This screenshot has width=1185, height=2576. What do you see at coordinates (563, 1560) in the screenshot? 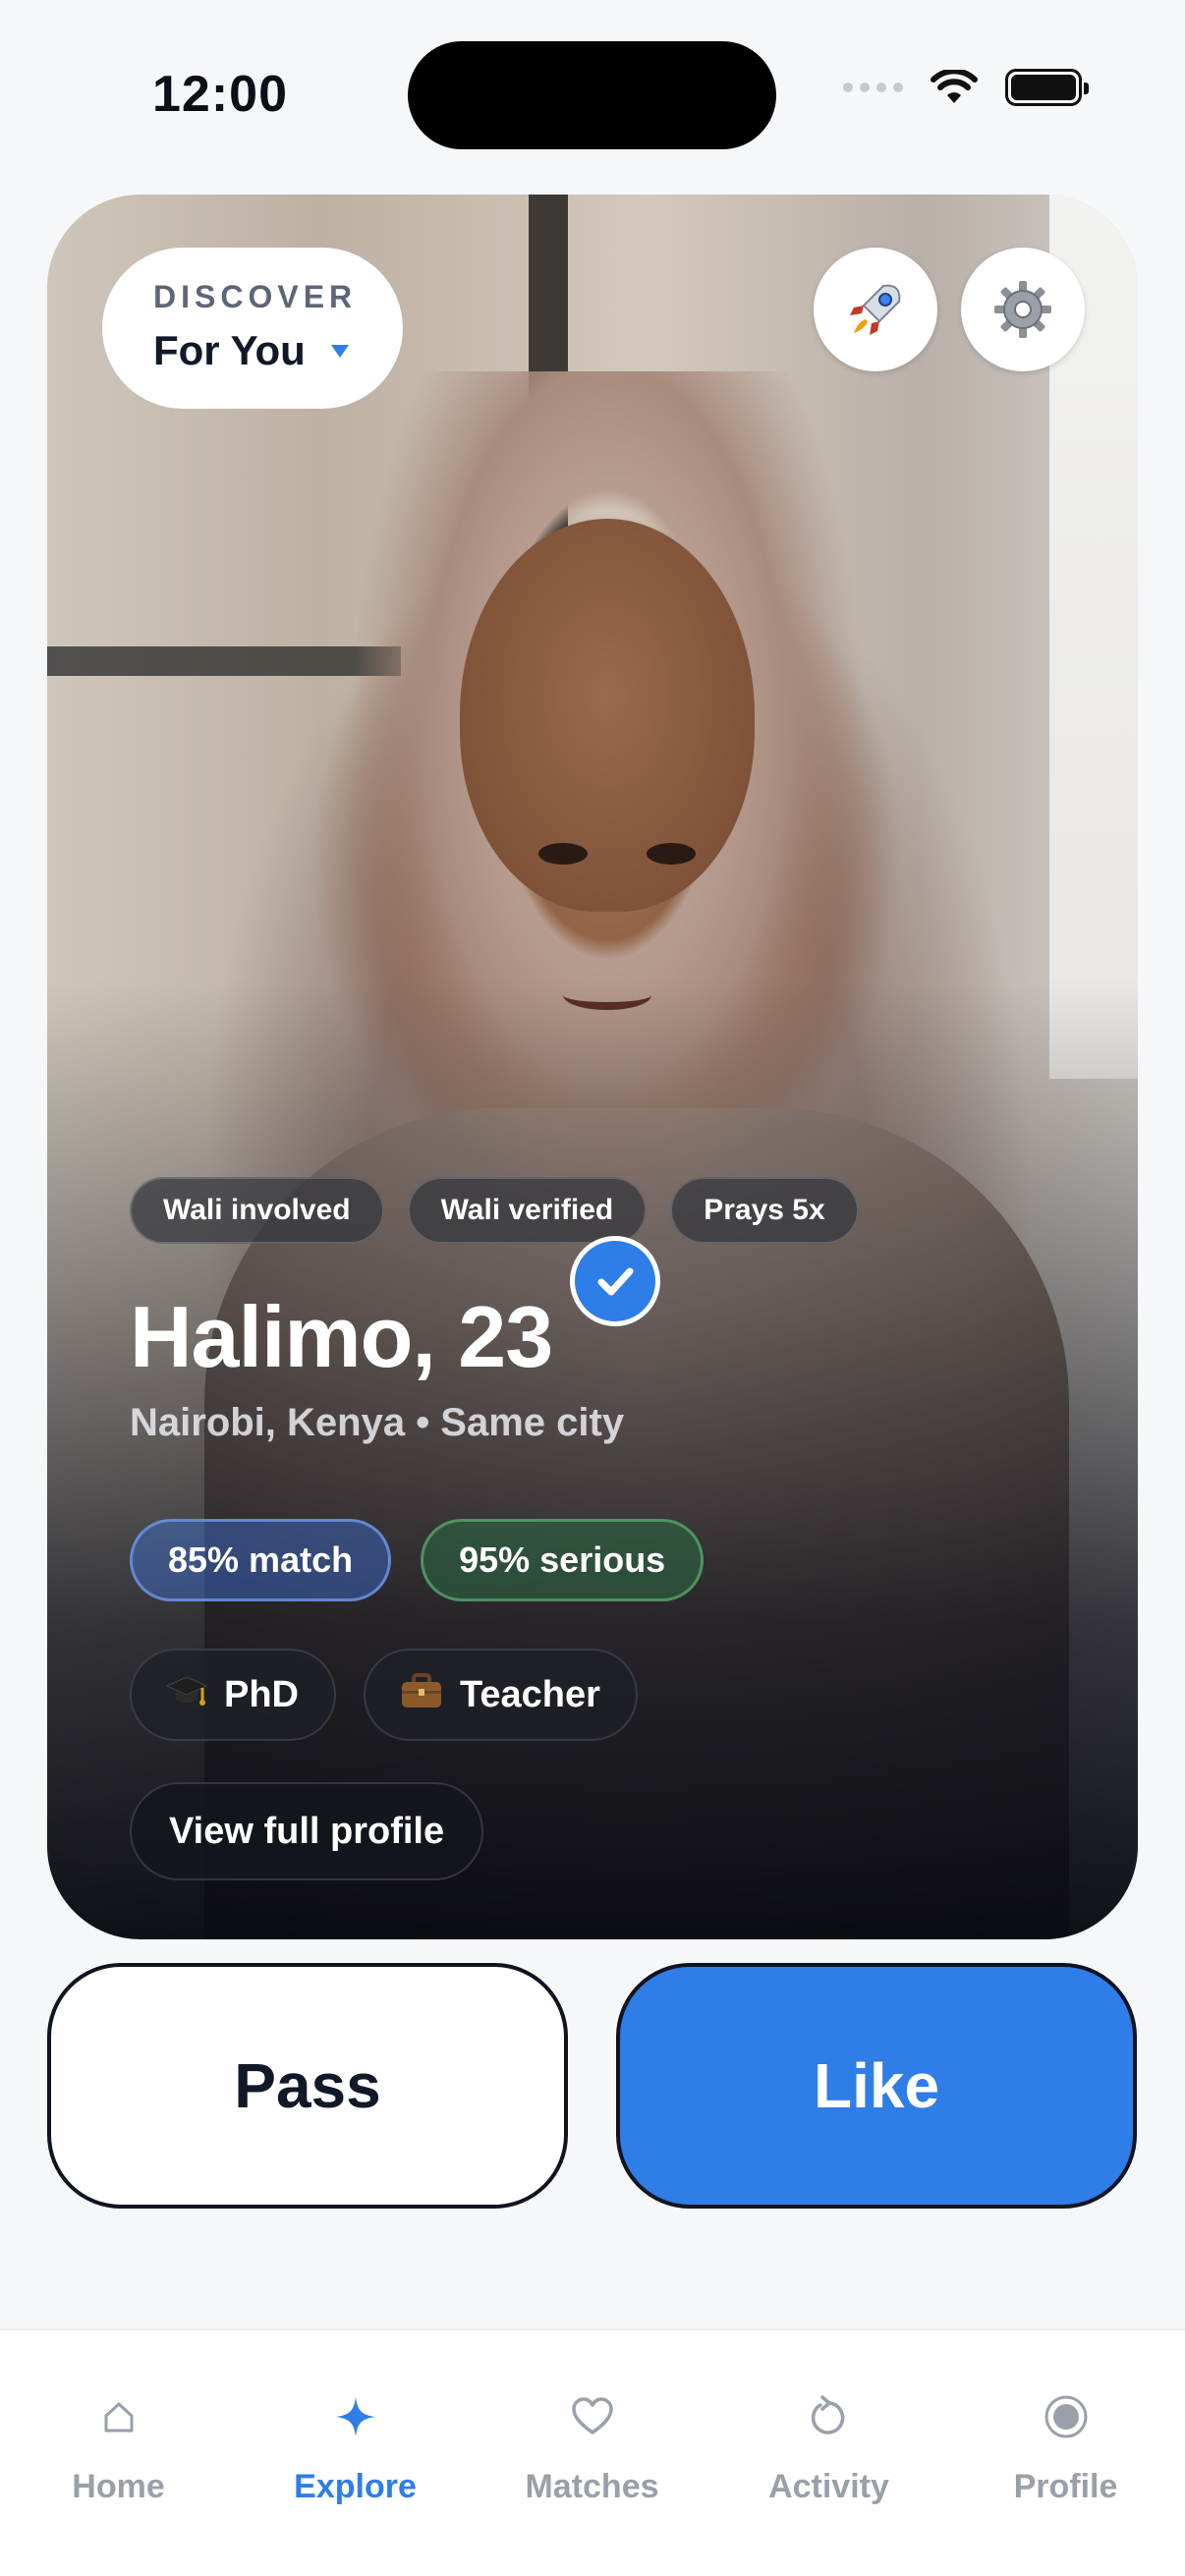
I see `seriousness-badge: 95% serious` at bounding box center [563, 1560].